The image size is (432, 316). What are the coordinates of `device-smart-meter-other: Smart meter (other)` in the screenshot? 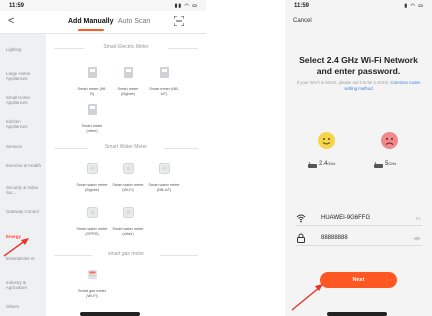 It's located at (92, 118).